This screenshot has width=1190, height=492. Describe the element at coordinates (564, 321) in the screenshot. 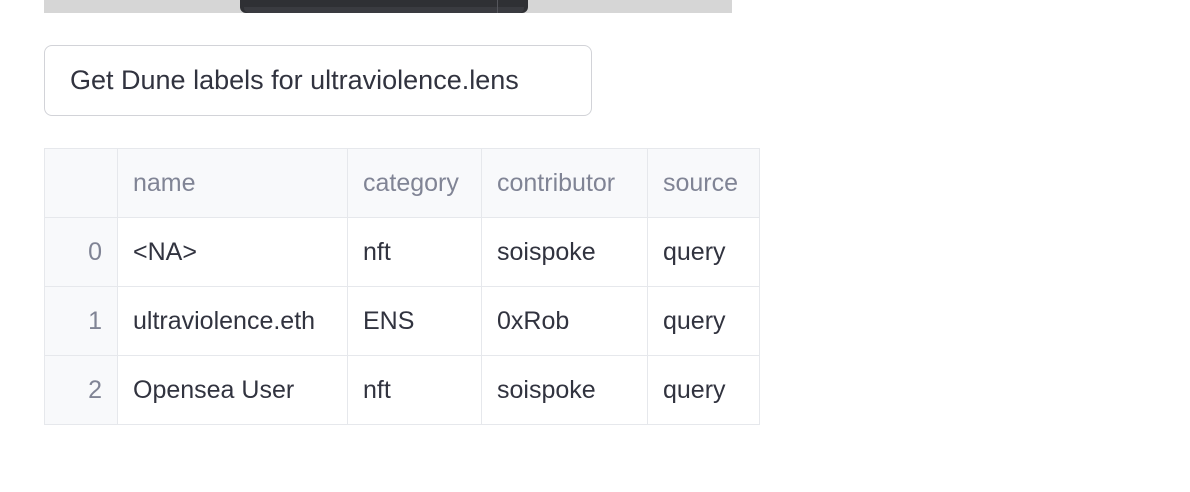

I see `cell-contributor: 0xRob` at that location.